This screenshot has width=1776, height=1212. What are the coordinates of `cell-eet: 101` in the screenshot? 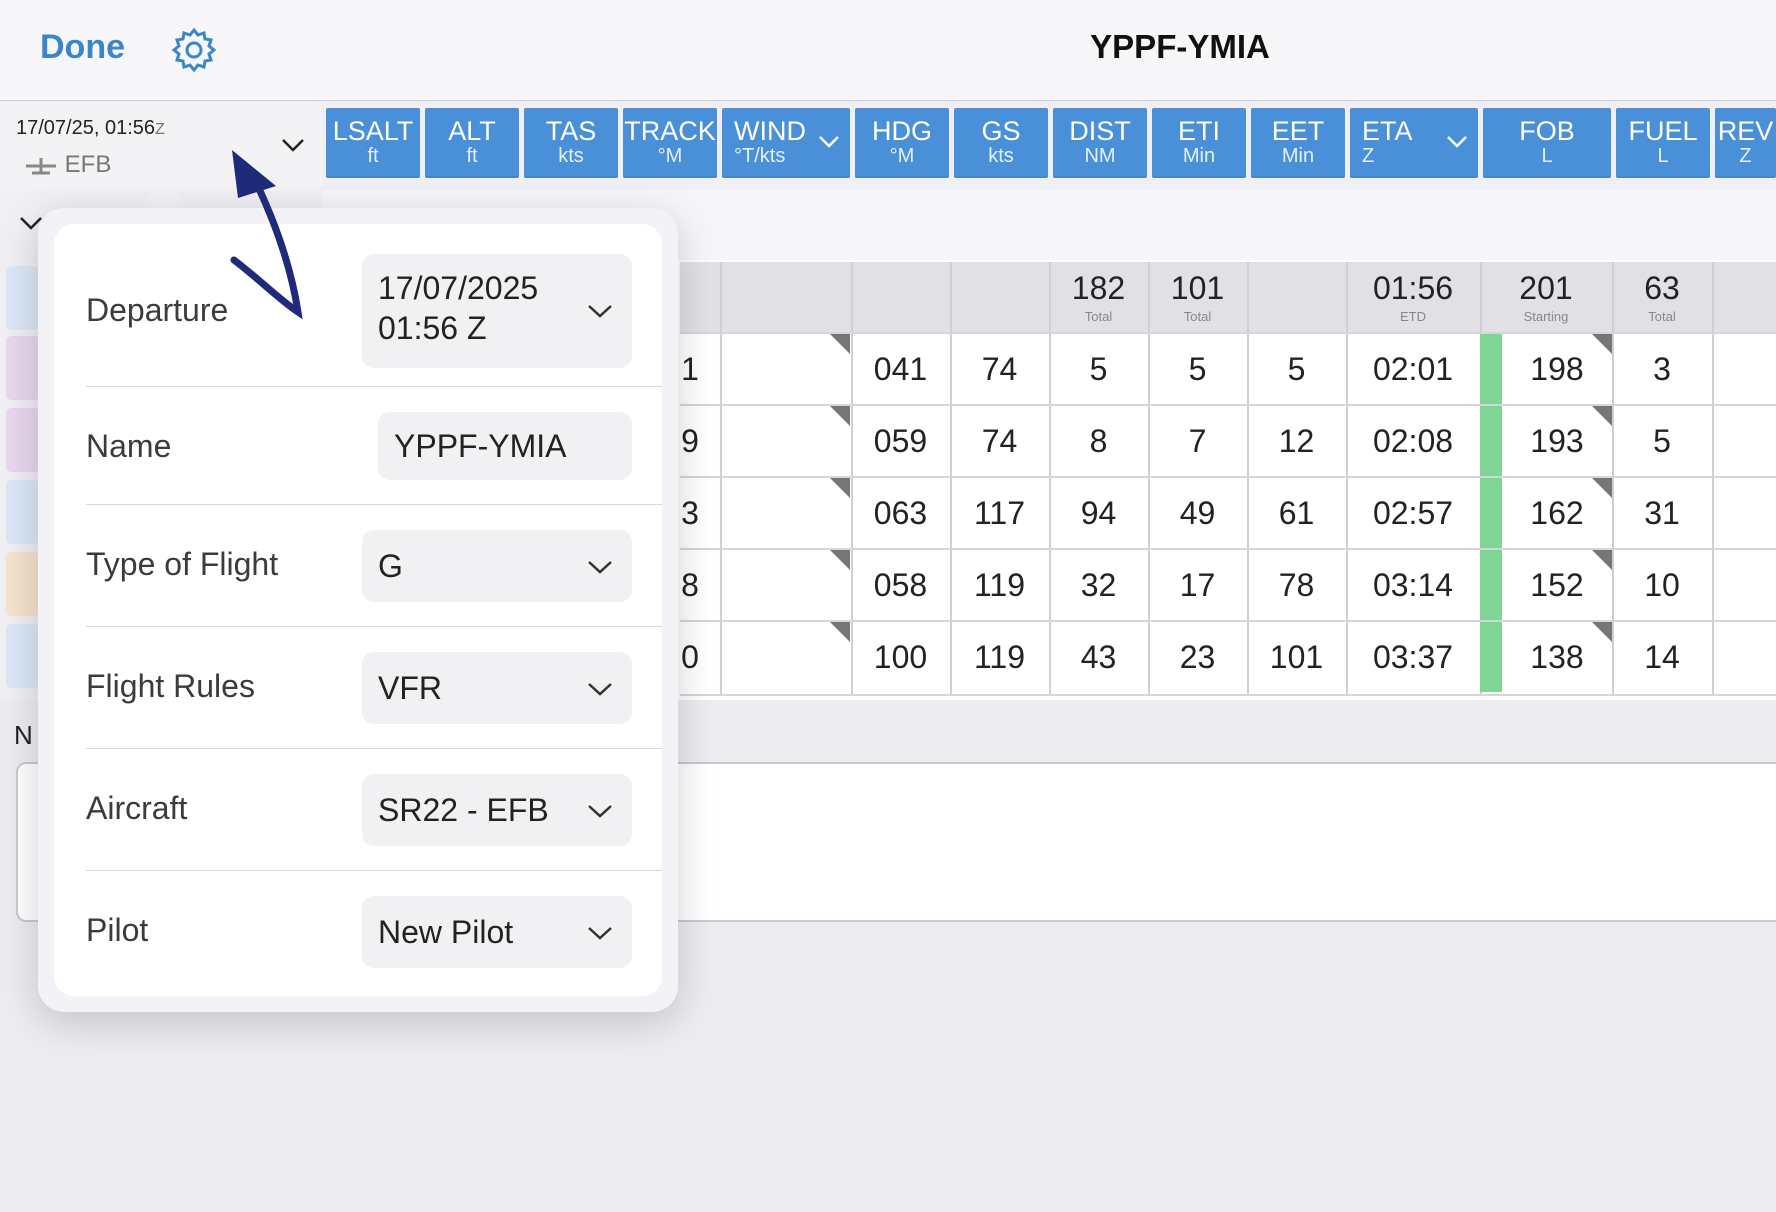 It's located at (1296, 657).